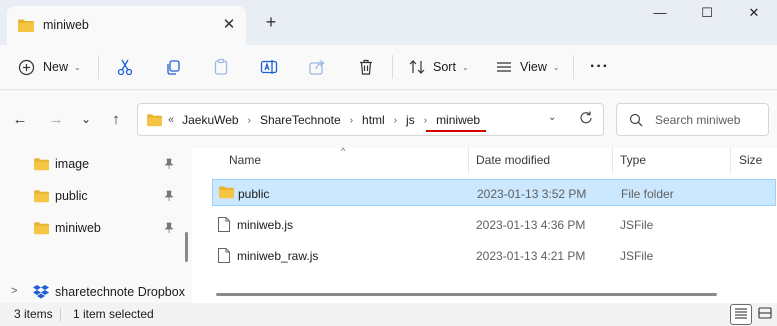  What do you see at coordinates (533, 67) in the screenshot?
I see `view-label: View` at bounding box center [533, 67].